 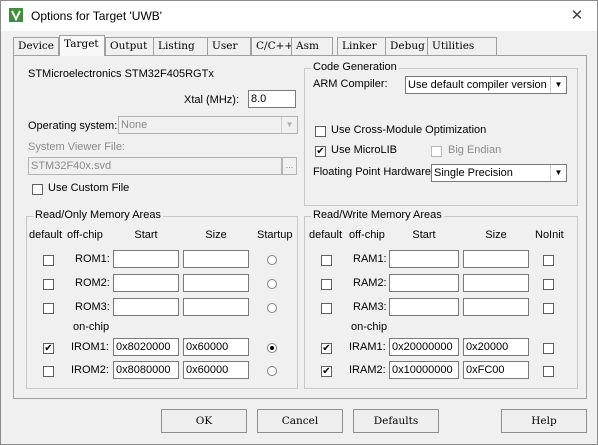 I want to click on rom3-startup-radio, so click(x=272, y=308).